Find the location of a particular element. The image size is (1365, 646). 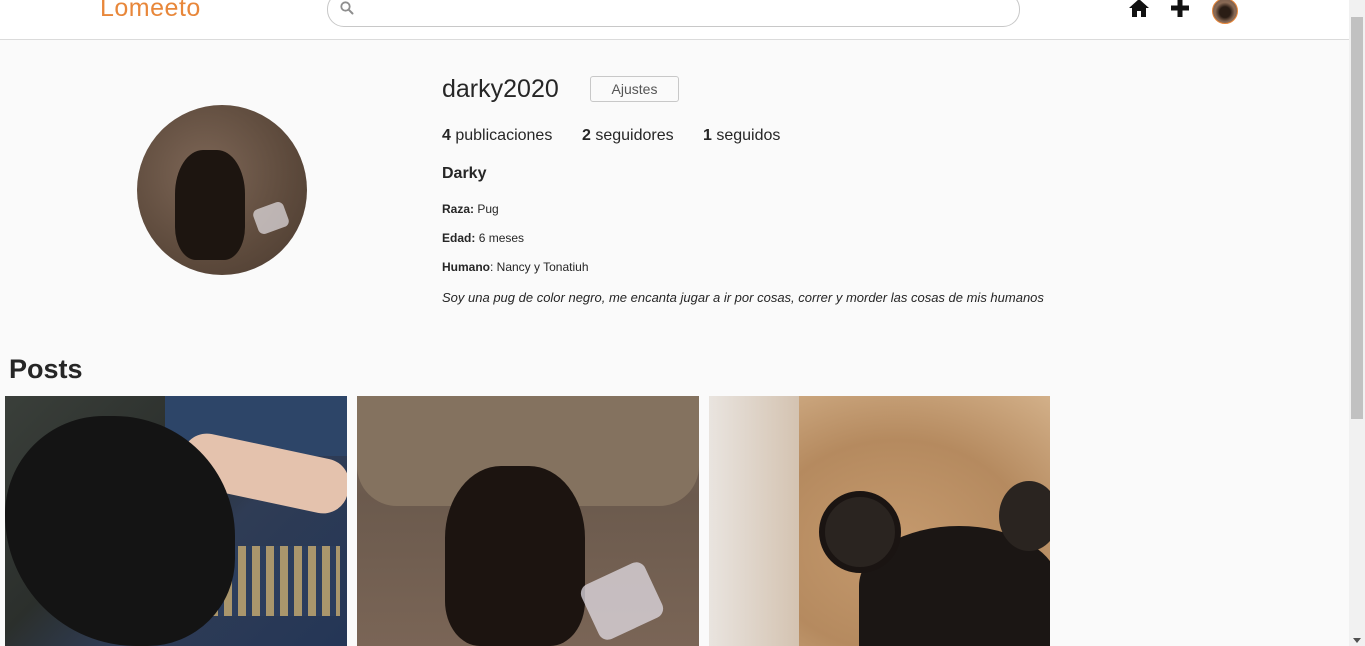

human-info: Humano: Nancy y Tonatiuh is located at coordinates (515, 267).